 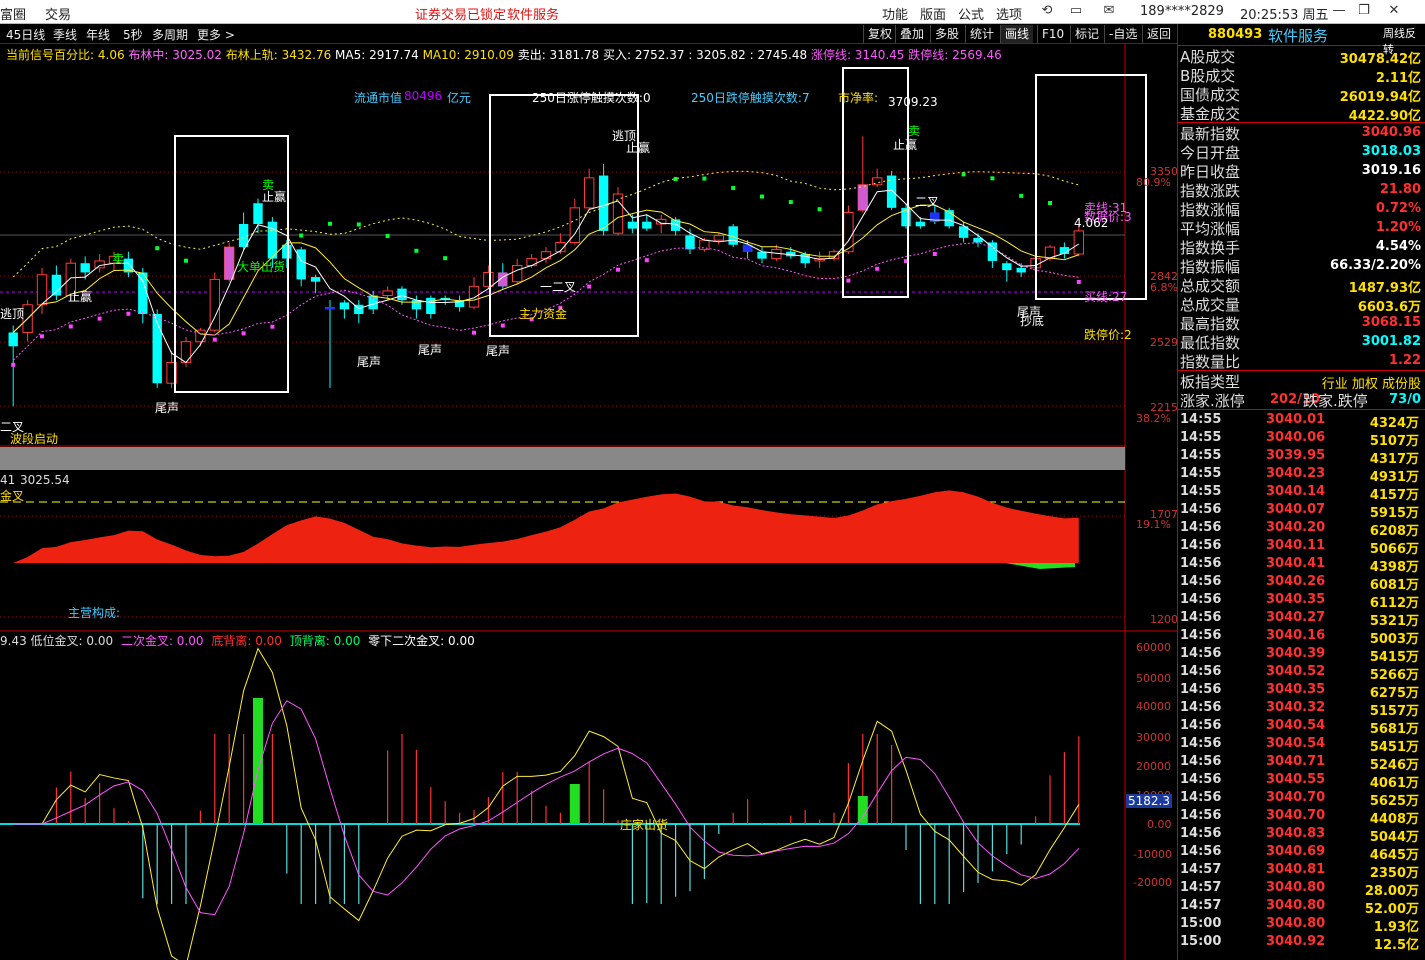 I want to click on tick-price: 3040.92, so click(x=1296, y=941).